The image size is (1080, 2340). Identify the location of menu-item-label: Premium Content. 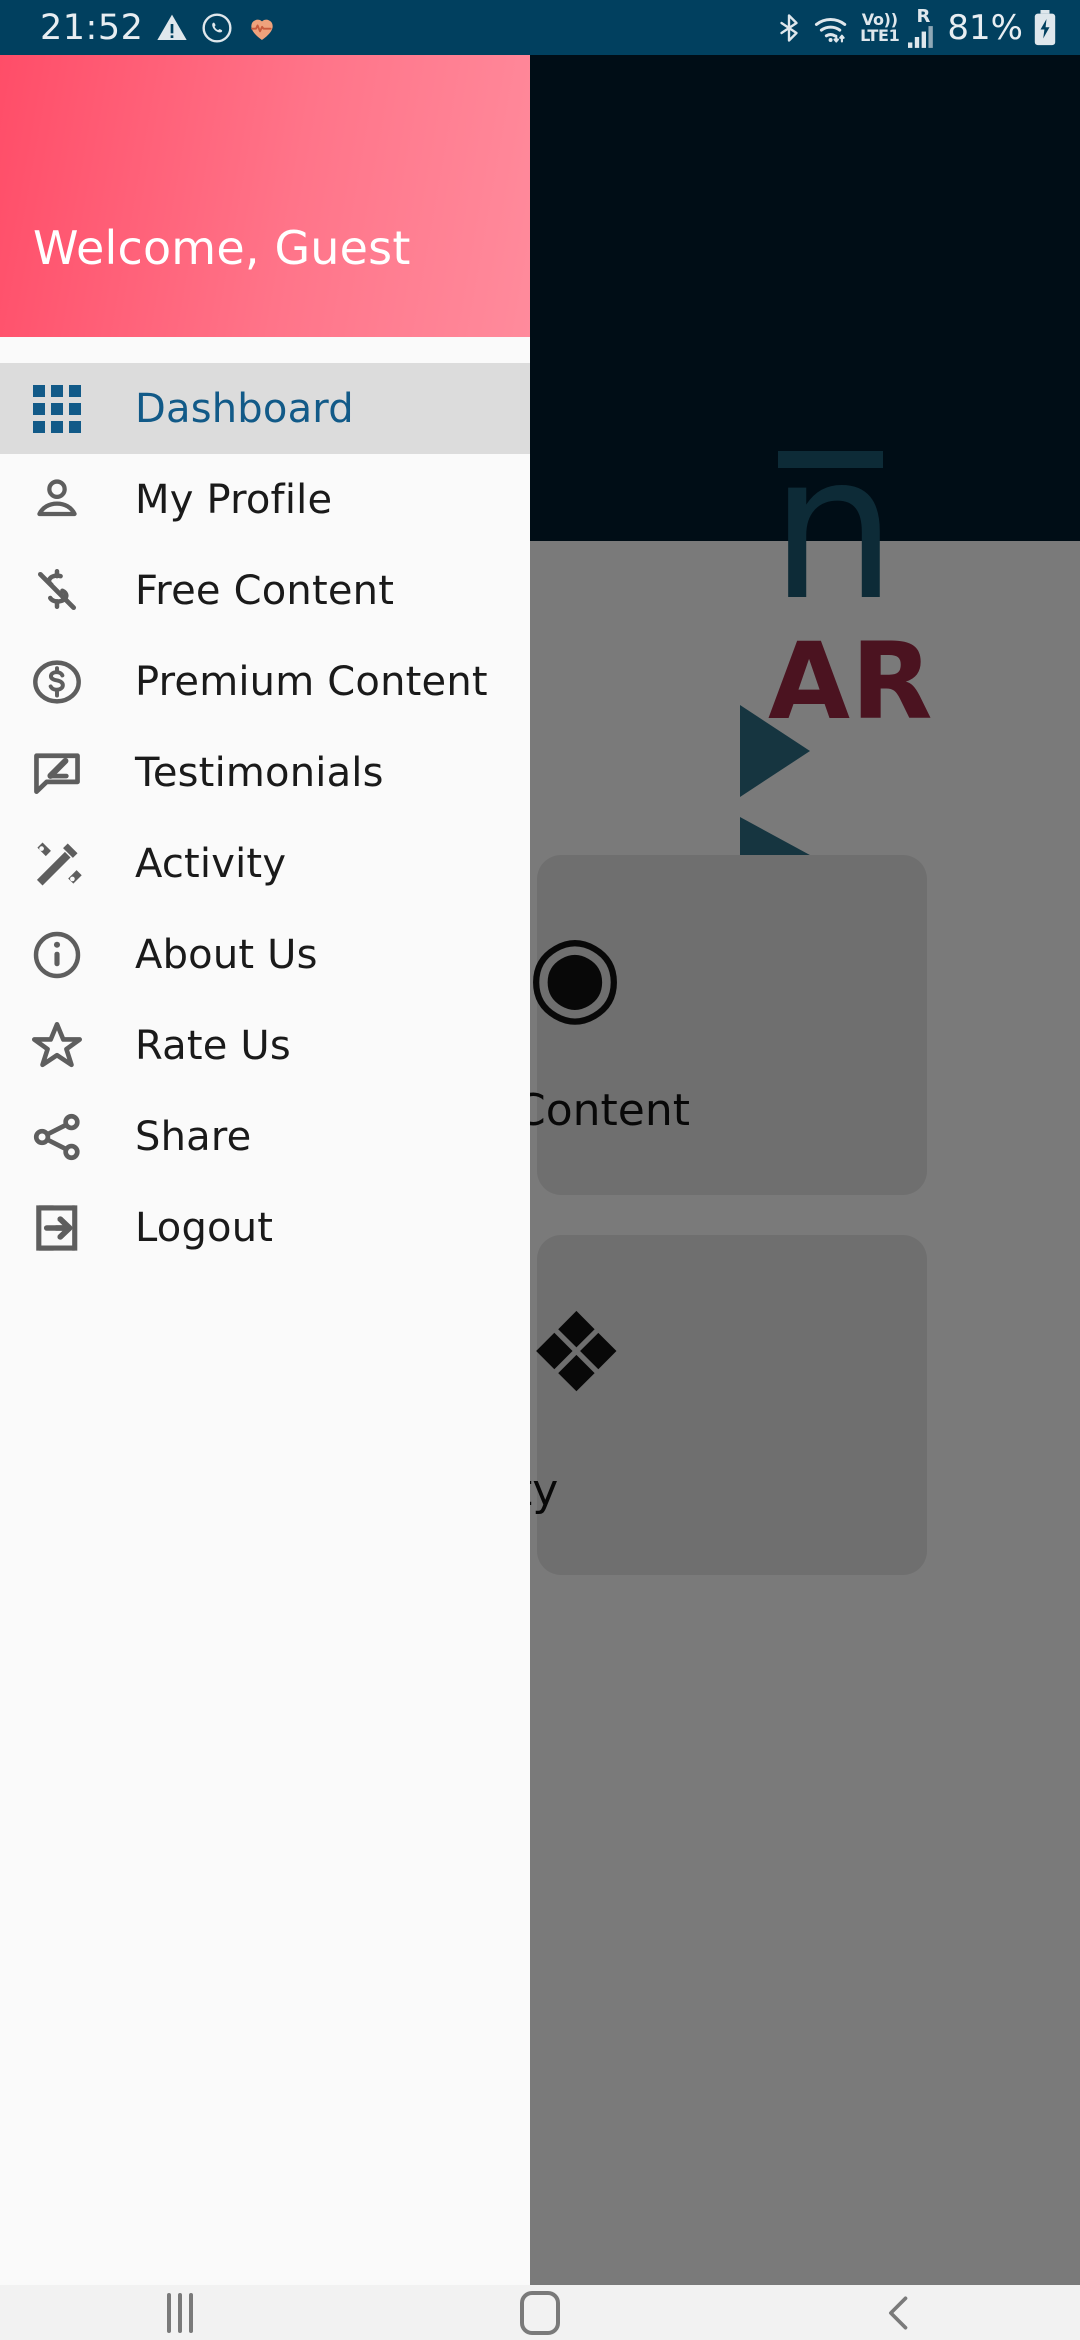
(311, 681).